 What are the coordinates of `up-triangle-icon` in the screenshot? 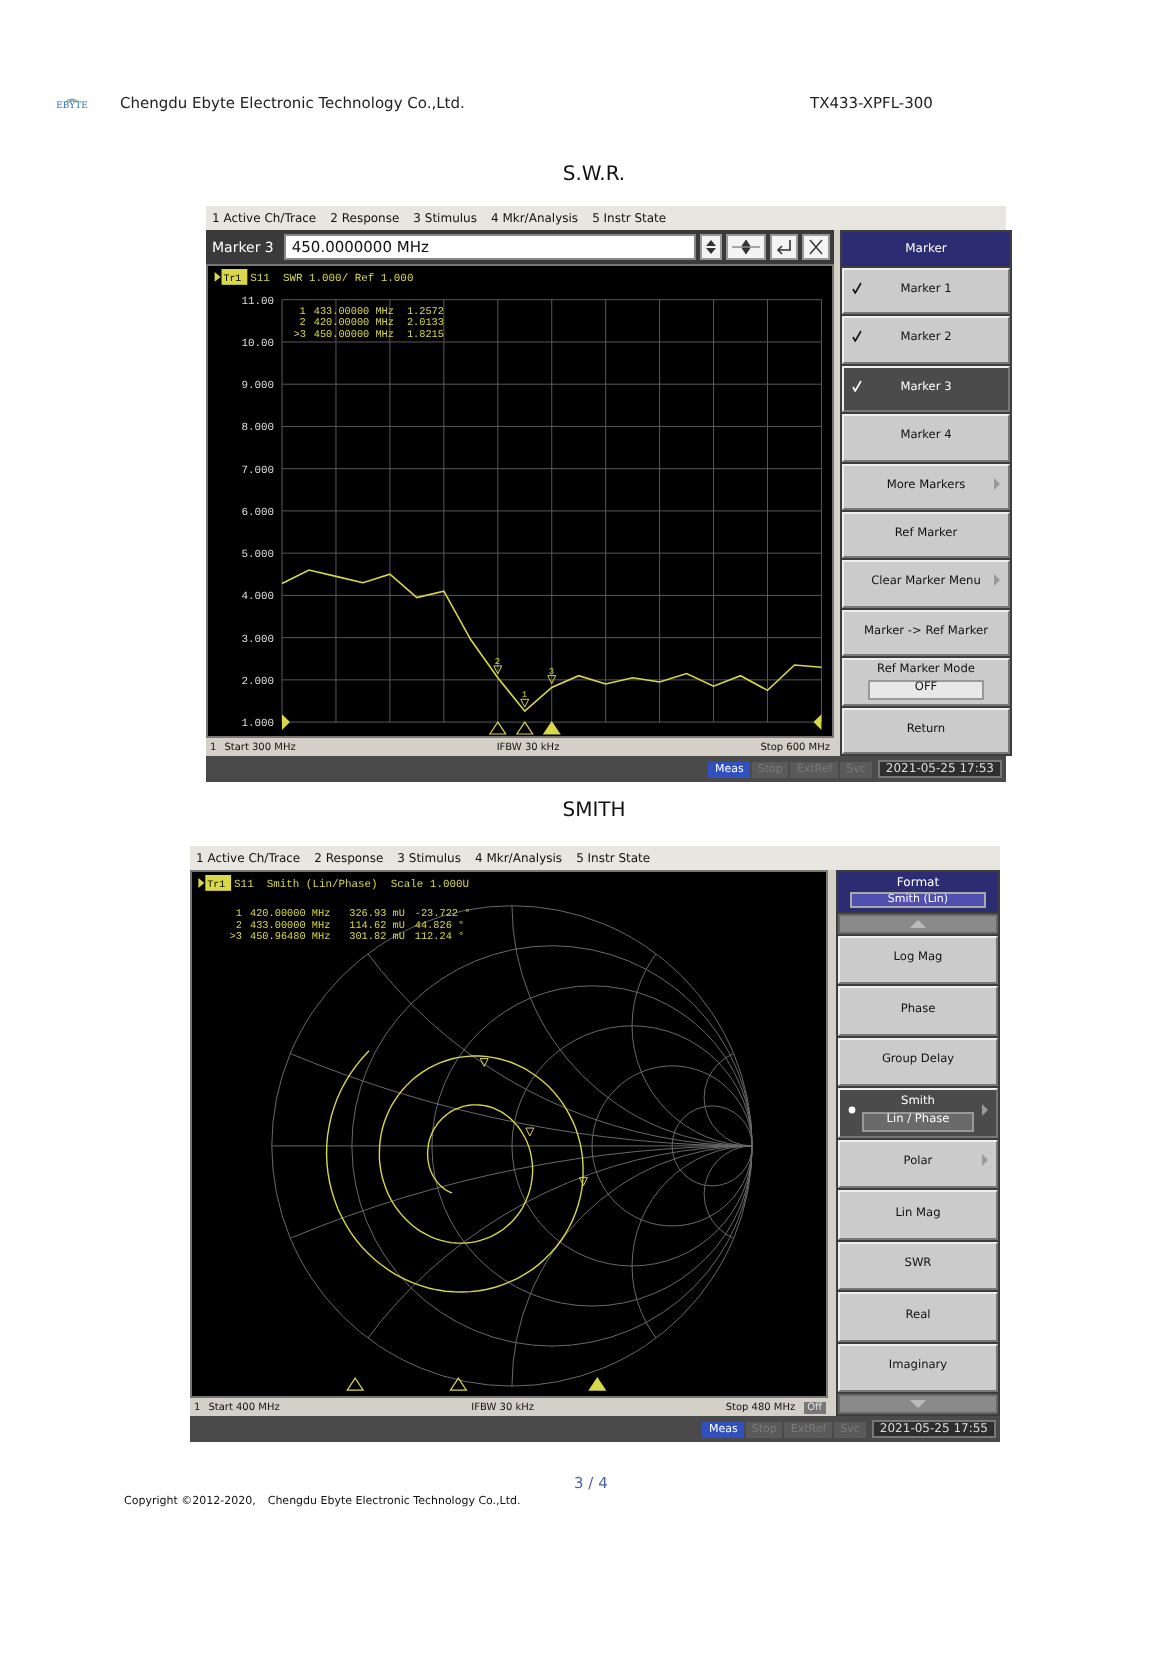 It's located at (918, 924).